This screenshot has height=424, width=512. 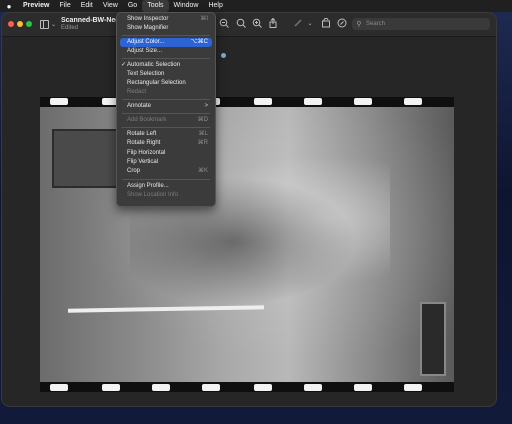 I want to click on menu-item-show-inspector: Show Inspector ⌘I, so click(x=166, y=19).